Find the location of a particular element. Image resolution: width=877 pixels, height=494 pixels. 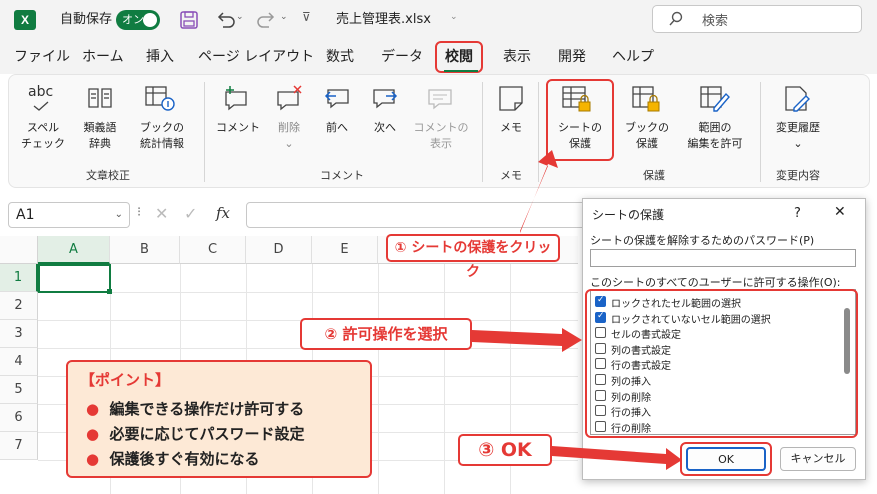

arrow-step2 is located at coordinates (527, 340).